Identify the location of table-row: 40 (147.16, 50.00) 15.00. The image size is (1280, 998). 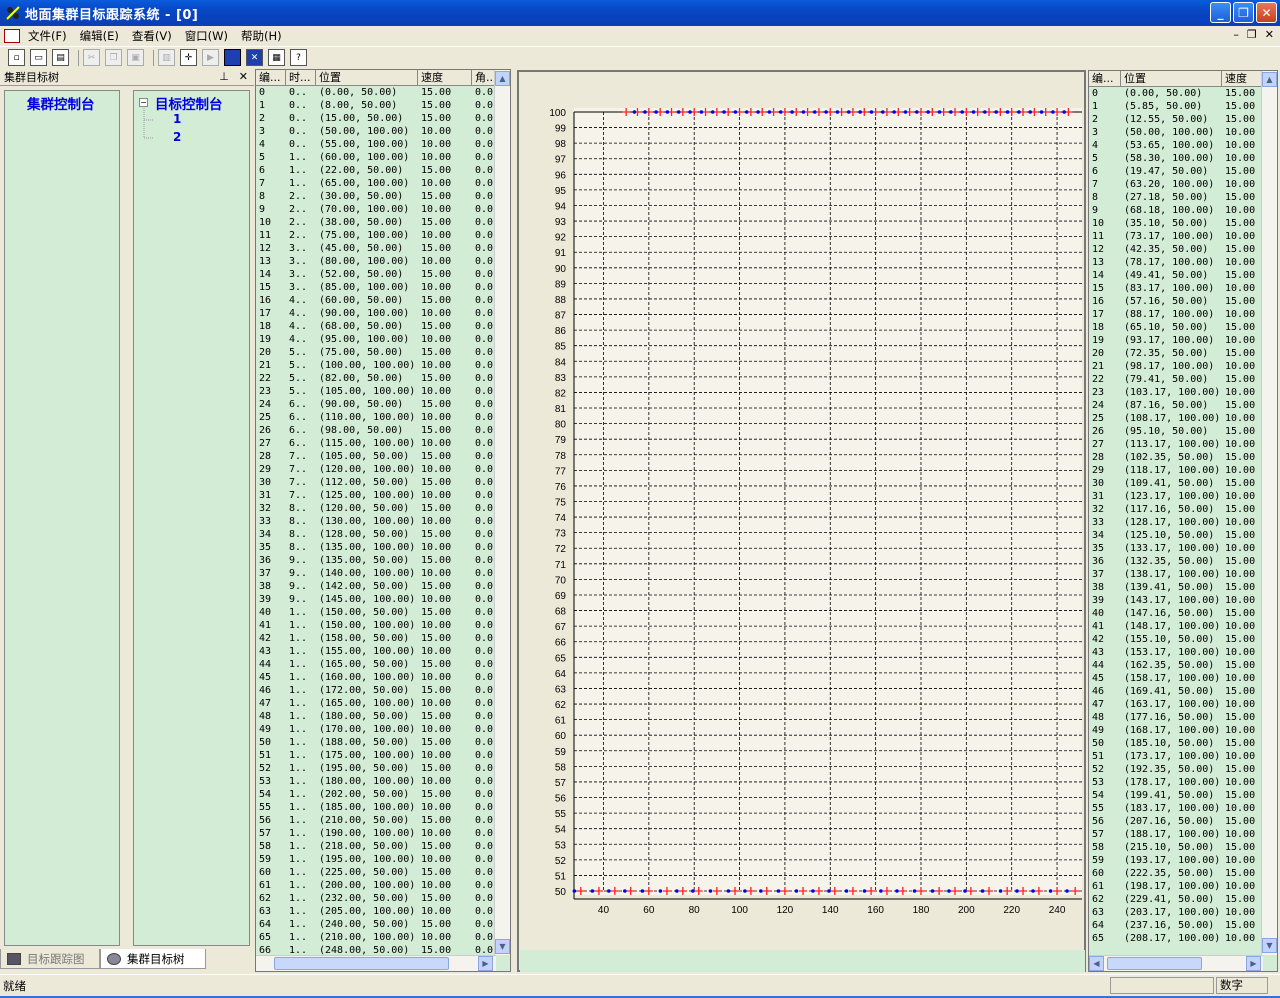
(1183, 613).